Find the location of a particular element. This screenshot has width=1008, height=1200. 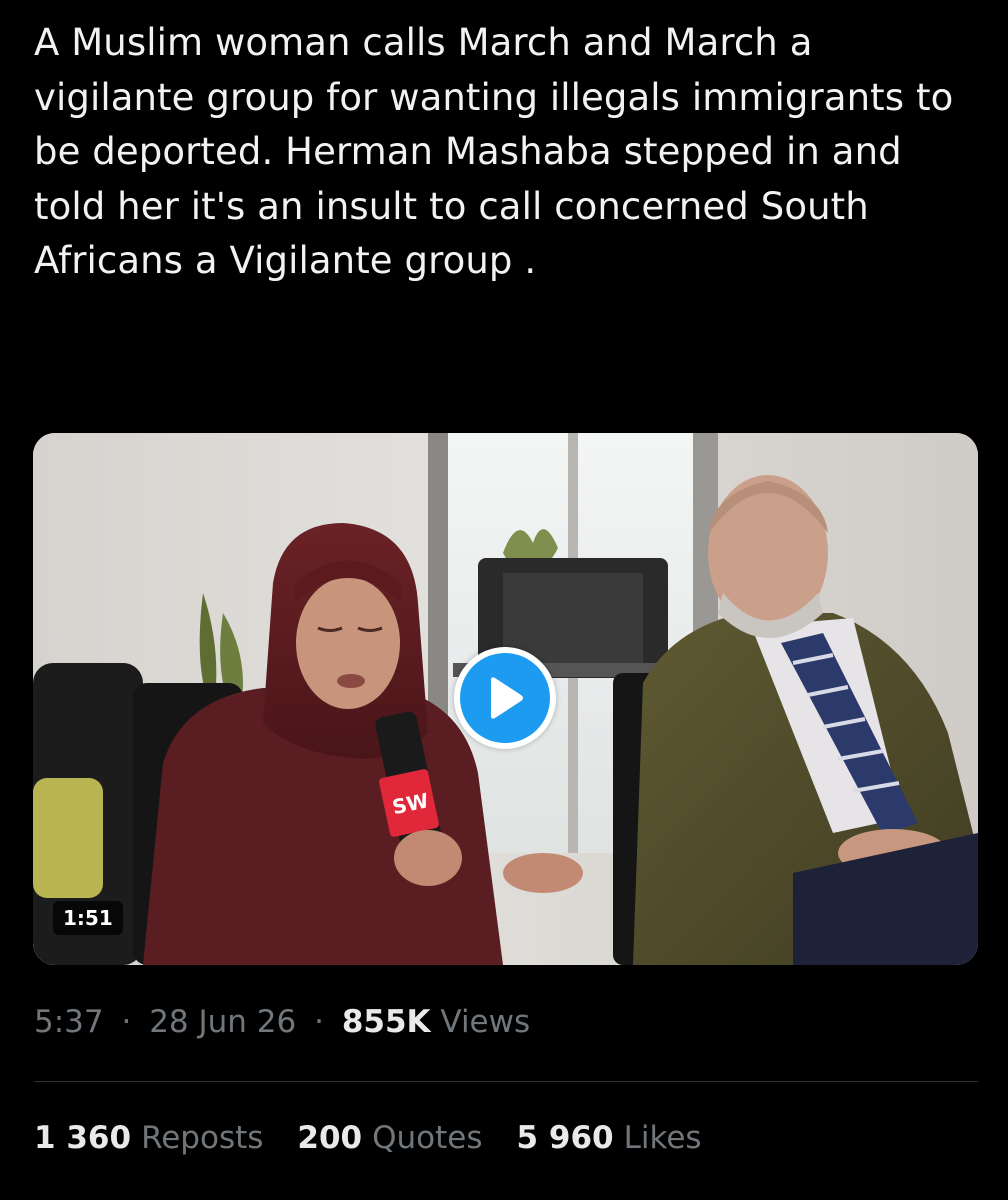

likes-stat: 5 960 Likes is located at coordinates (609, 1138).